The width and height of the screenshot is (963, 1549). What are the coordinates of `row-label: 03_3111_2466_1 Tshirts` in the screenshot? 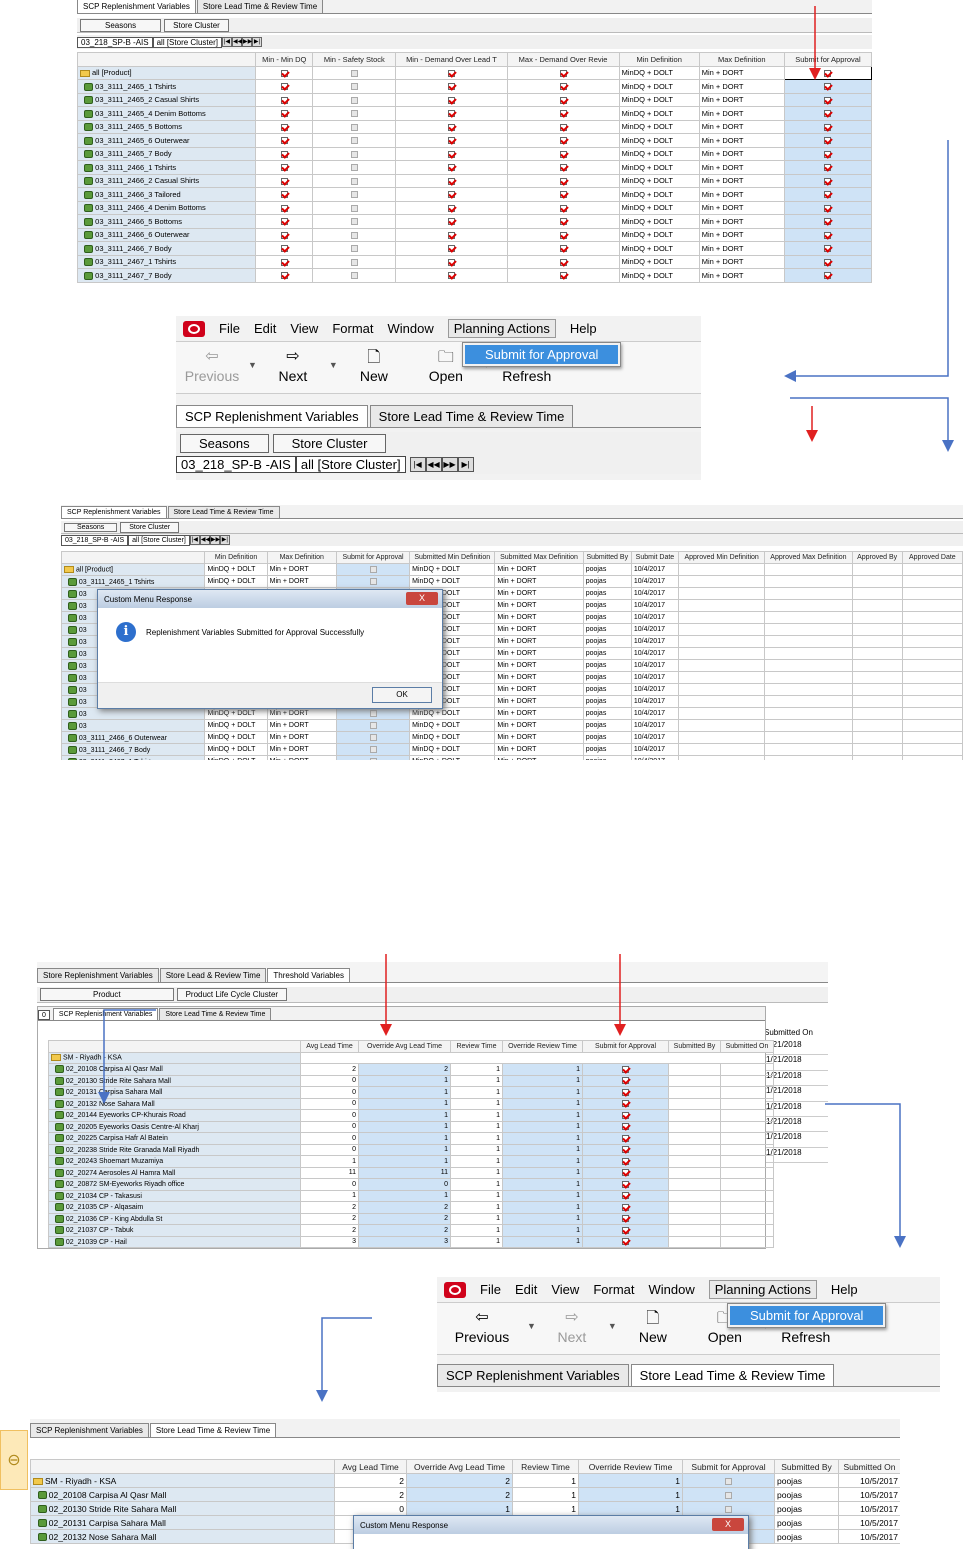 It's located at (167, 167).